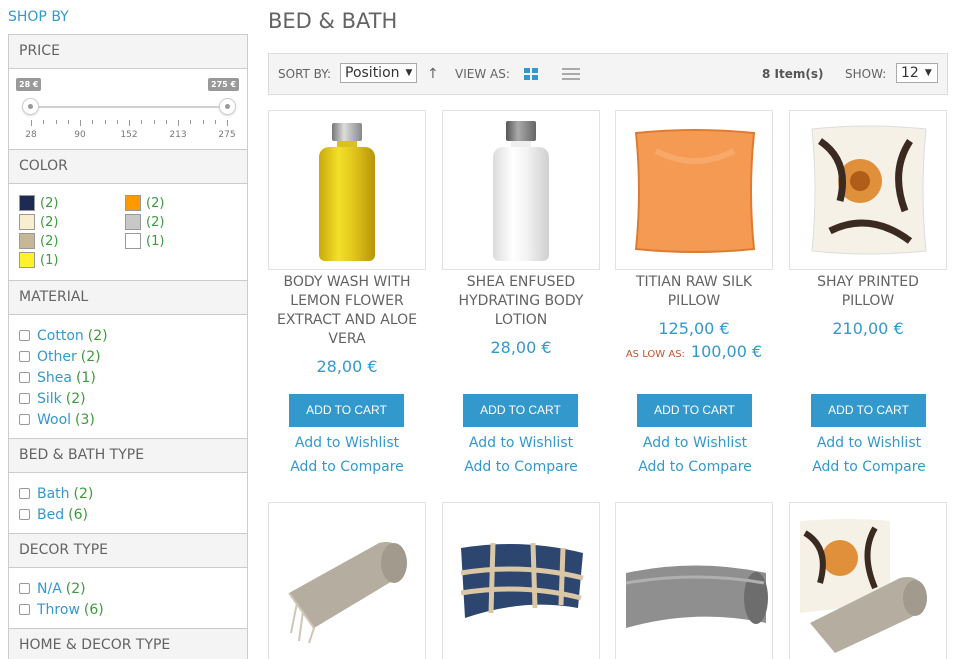 This screenshot has width=958, height=659. Describe the element at coordinates (227, 106) in the screenshot. I see `slider-max-handle` at that location.